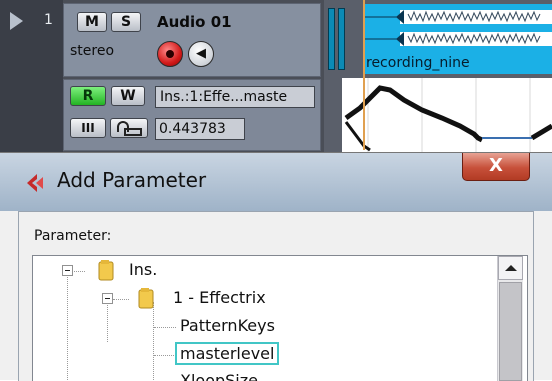 Image resolution: width=552 pixels, height=381 pixels. I want to click on tree-item-patternkeys: PatternKeys, so click(227, 325).